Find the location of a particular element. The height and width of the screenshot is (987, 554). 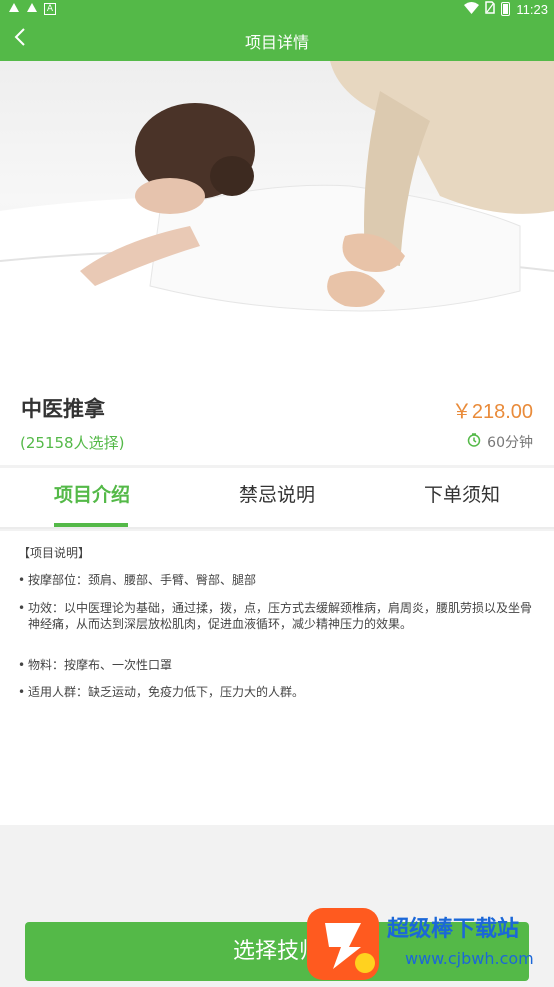

page-title: 项目详情 is located at coordinates (276, 42).